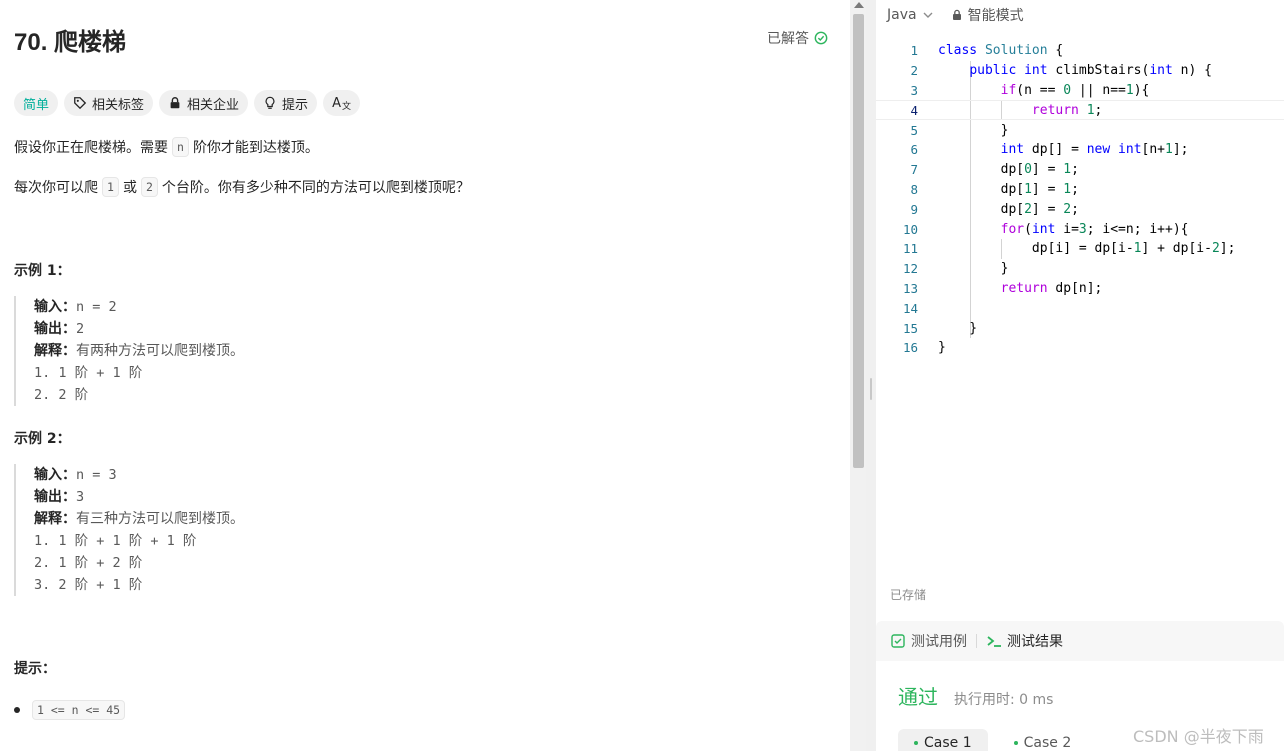 The image size is (1284, 751). I want to click on line-number: 4, so click(914, 110).